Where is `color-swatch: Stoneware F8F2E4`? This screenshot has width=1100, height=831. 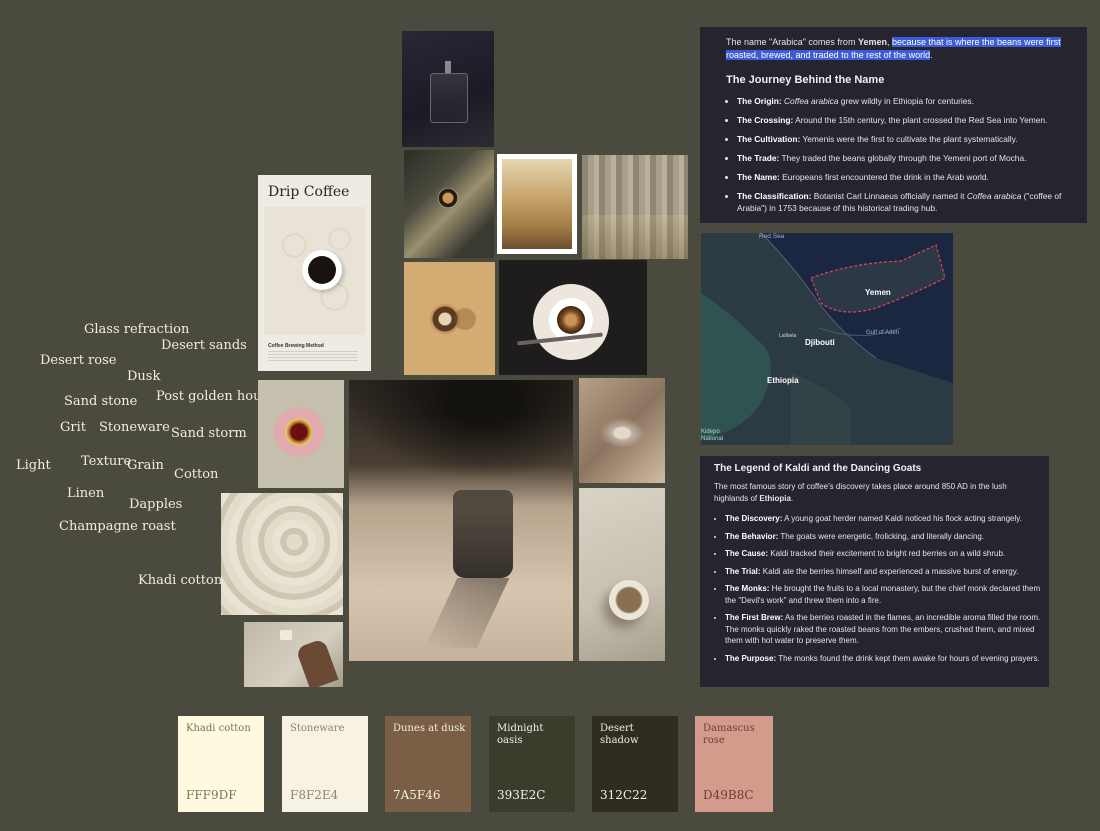 color-swatch: Stoneware F8F2E4 is located at coordinates (325, 764).